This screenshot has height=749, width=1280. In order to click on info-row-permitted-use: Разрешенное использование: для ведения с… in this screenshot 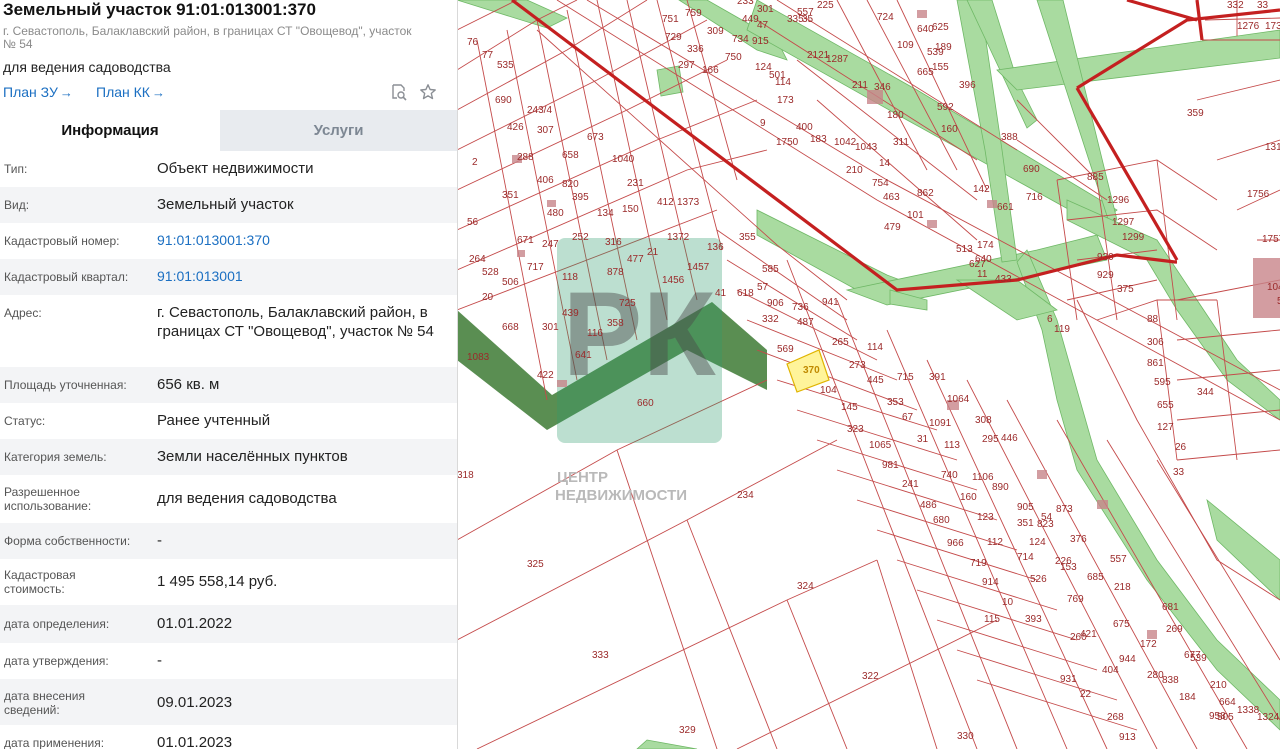, I will do `click(228, 499)`.